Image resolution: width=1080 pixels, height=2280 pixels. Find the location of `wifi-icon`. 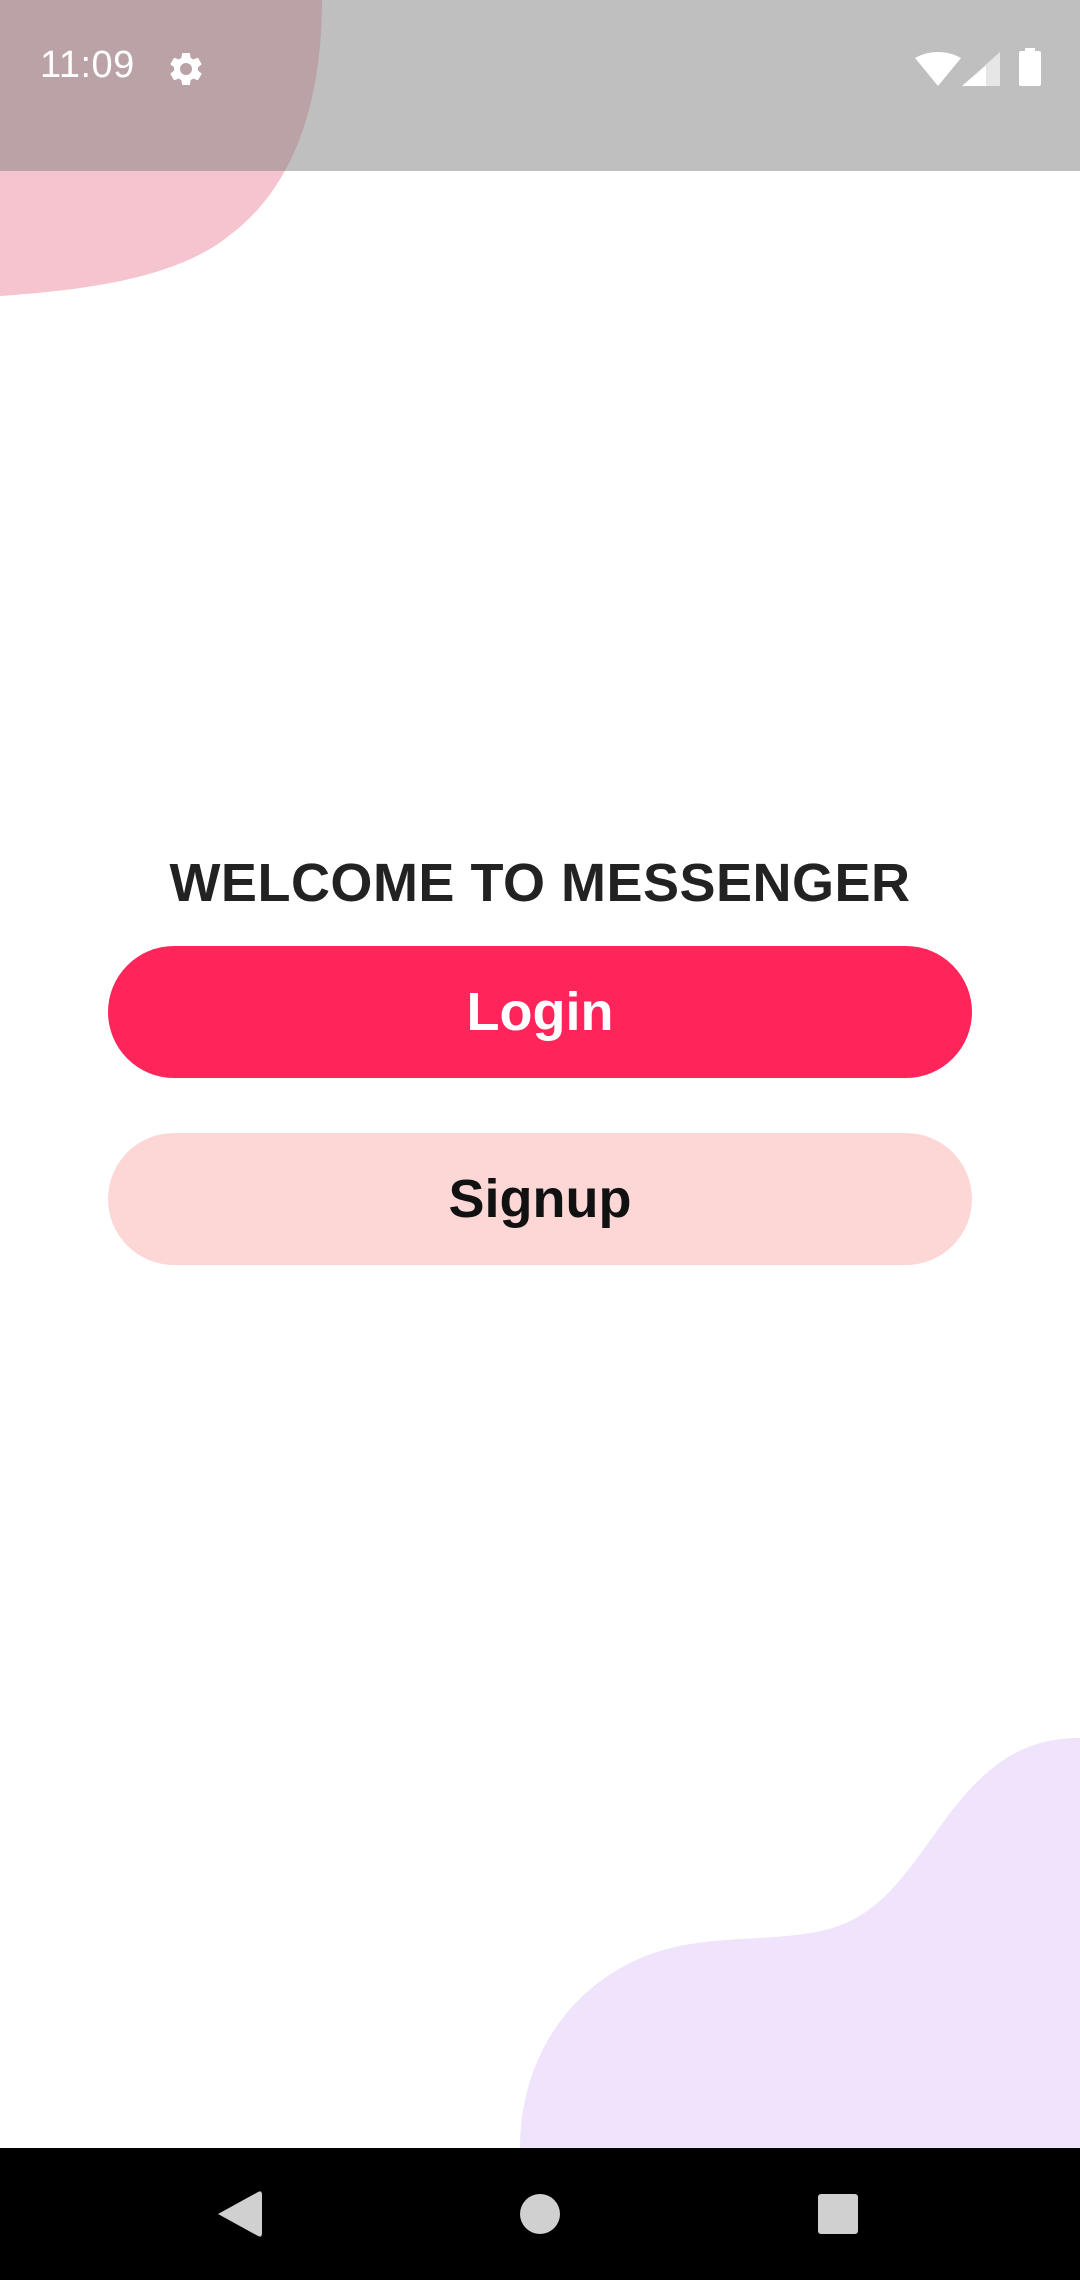

wifi-icon is located at coordinates (938, 69).